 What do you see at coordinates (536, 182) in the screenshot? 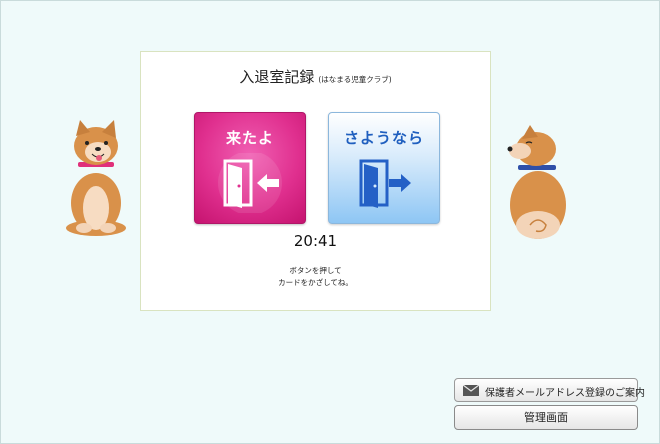
I see `shiba-dog-right-illustration` at bounding box center [536, 182].